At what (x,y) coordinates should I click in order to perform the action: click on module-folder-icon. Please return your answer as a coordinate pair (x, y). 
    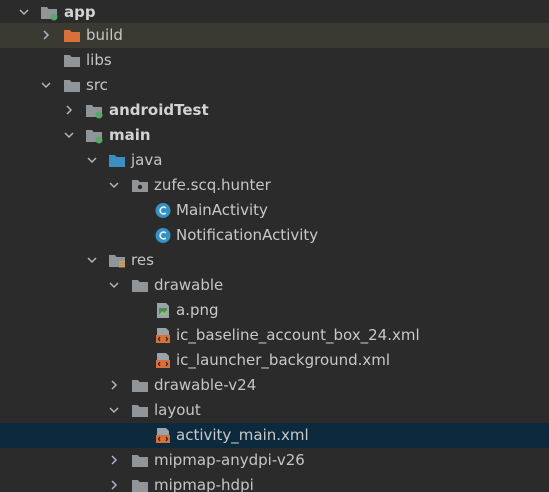
    Looking at the image, I should click on (49, 12).